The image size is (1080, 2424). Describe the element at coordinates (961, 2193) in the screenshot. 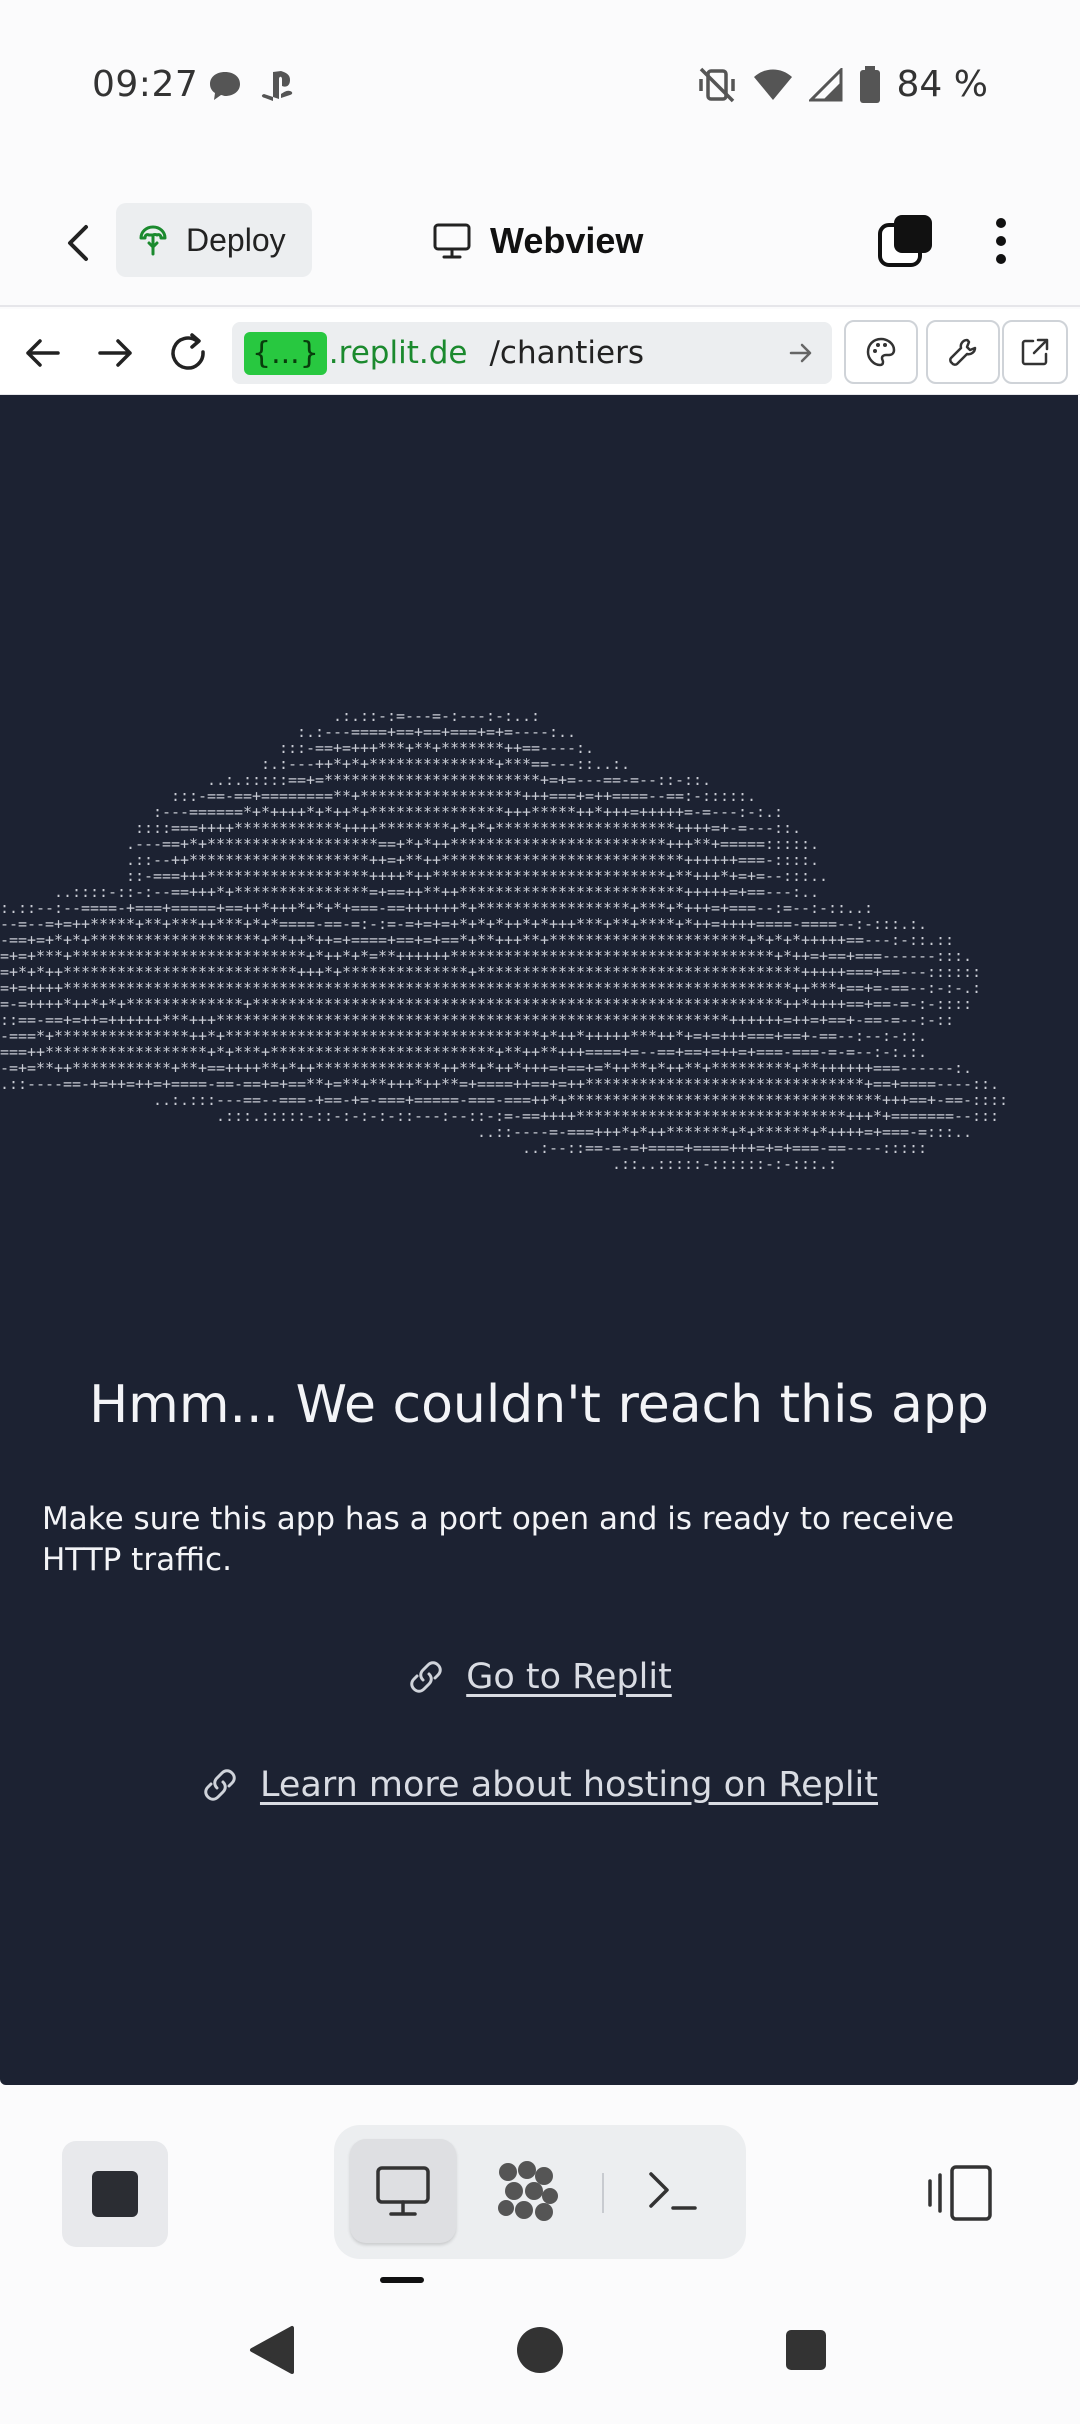

I see `split-panel-icon` at that location.